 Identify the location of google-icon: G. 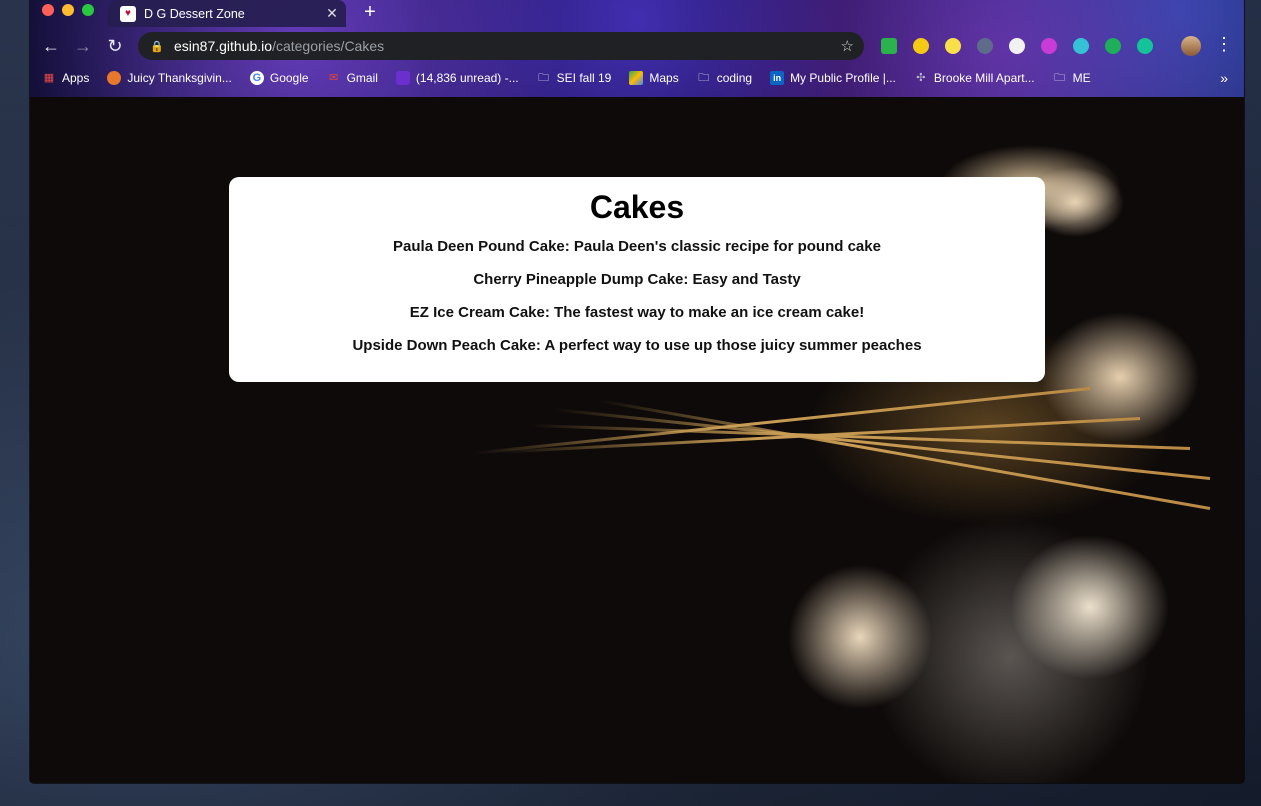
(256, 78).